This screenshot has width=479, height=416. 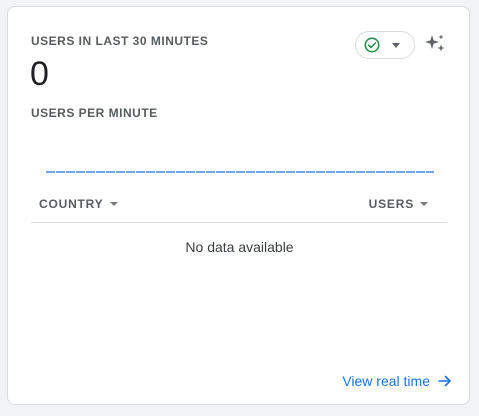 I want to click on view-real-time-link: View real time, so click(x=397, y=381).